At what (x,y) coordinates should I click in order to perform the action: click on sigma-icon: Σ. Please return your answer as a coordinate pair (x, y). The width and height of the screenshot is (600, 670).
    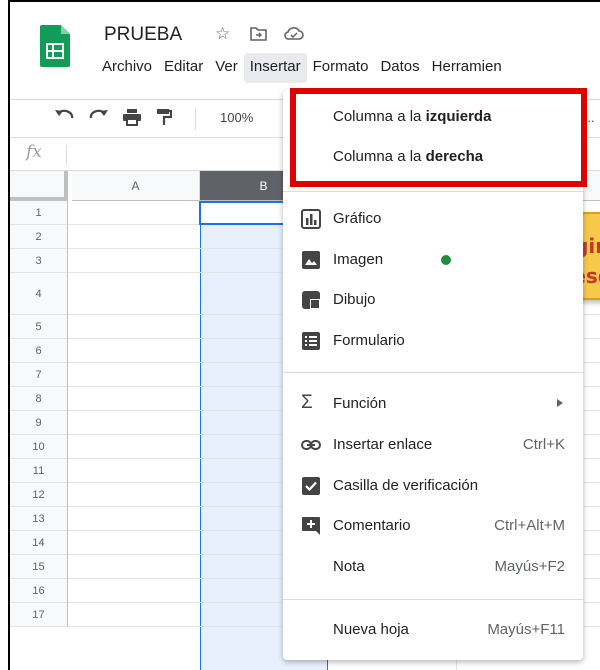
    Looking at the image, I should click on (307, 402).